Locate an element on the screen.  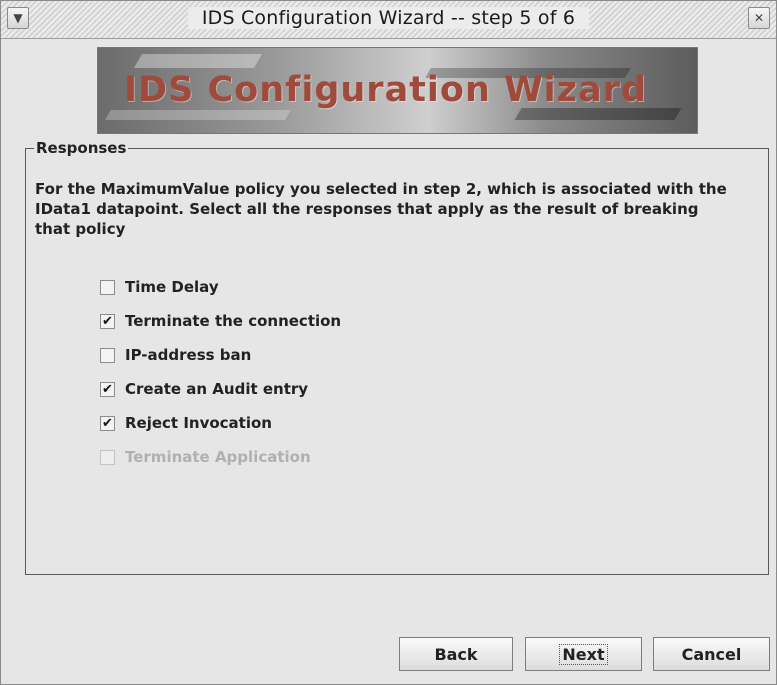
banner-logo-text: IDS Configuration Wizard is located at coordinates (385, 90).